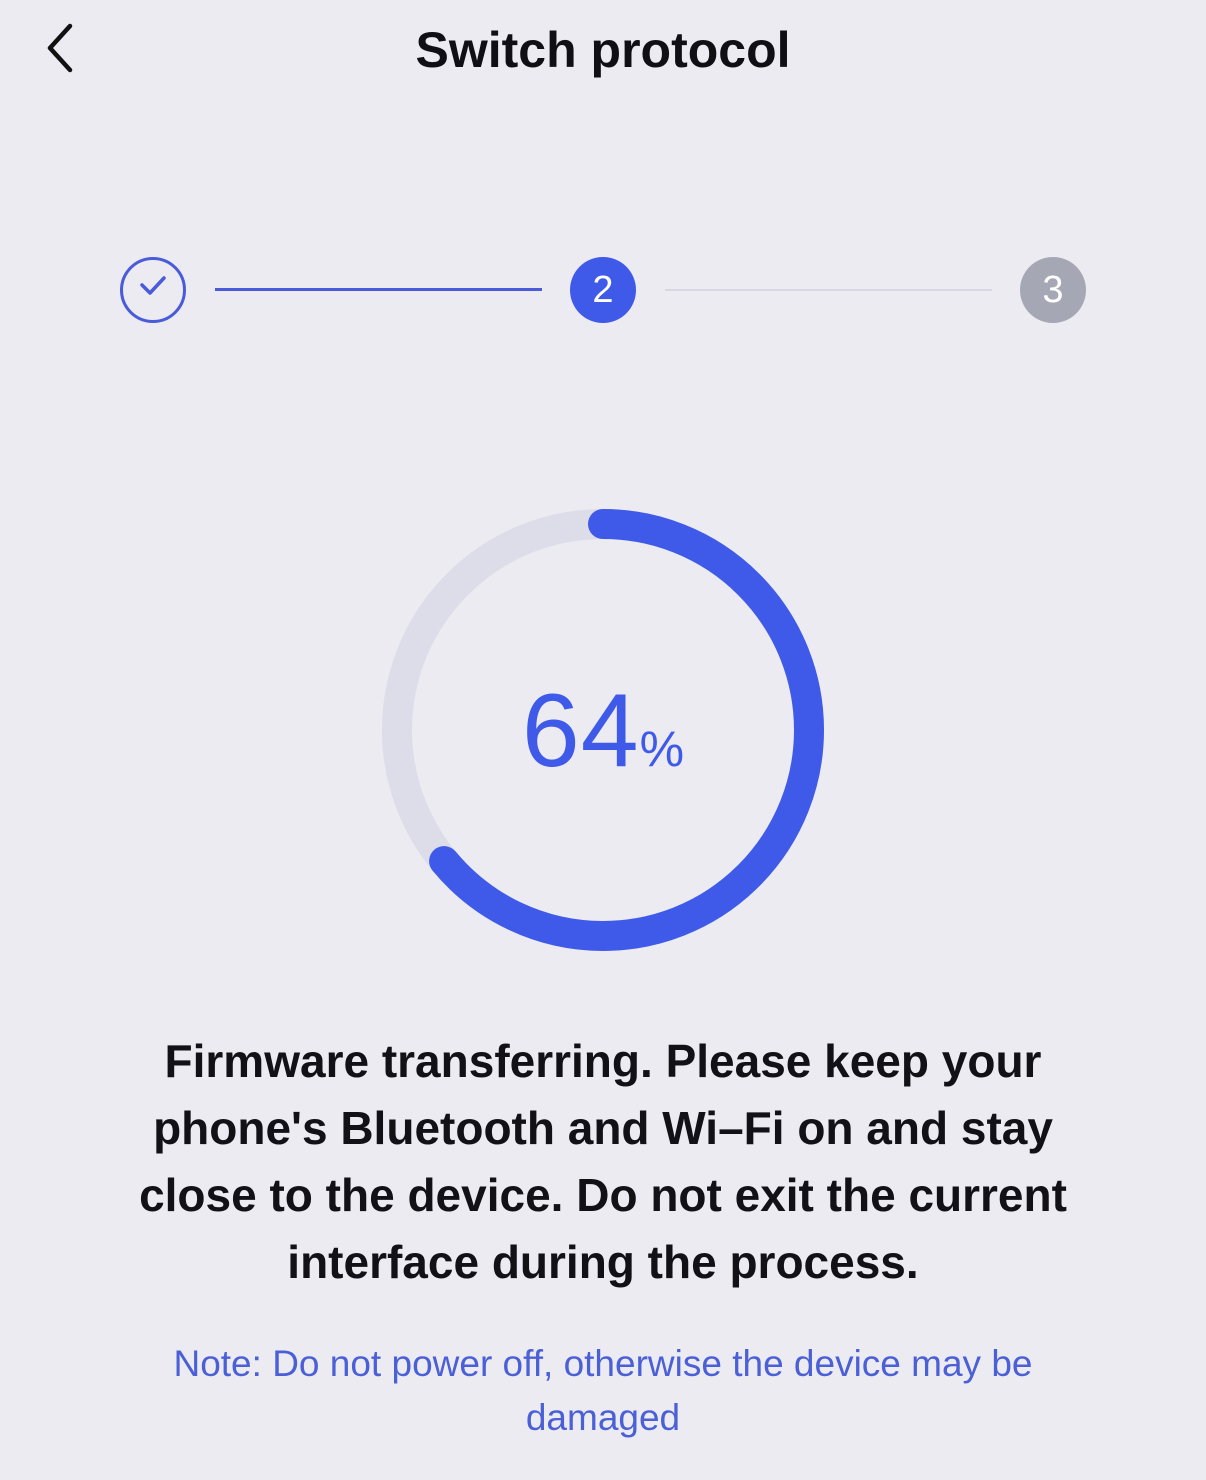 This screenshot has width=1206, height=1480. I want to click on progress-percentage: 64%, so click(603, 731).